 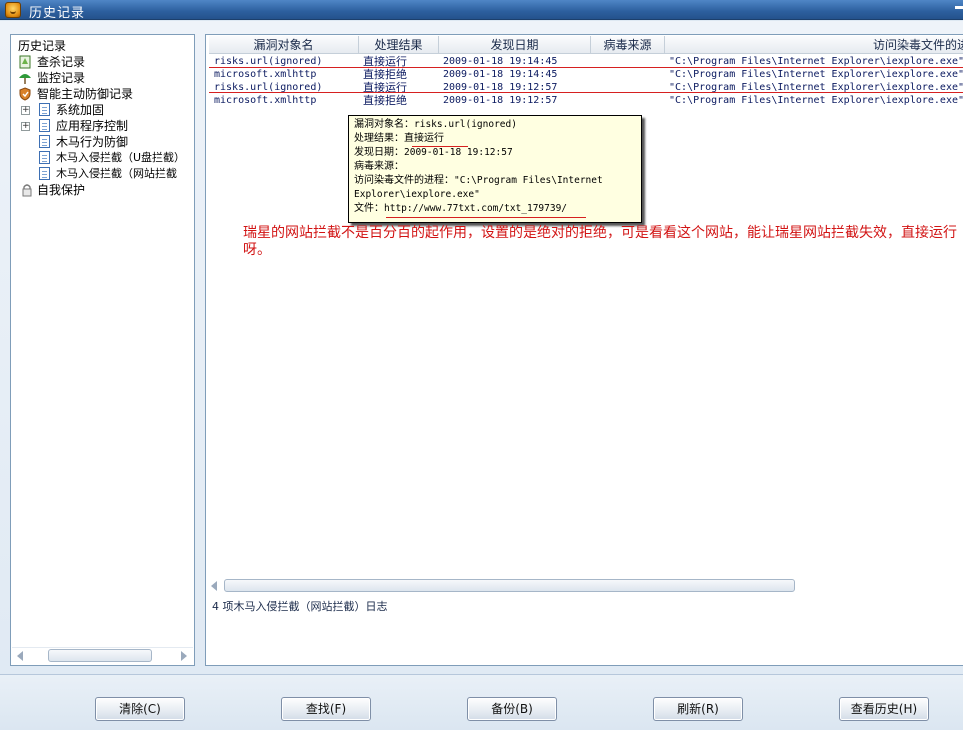 I want to click on status-text: 4 项木马入侵拦截（网站拦截）日志, so click(x=300, y=606).